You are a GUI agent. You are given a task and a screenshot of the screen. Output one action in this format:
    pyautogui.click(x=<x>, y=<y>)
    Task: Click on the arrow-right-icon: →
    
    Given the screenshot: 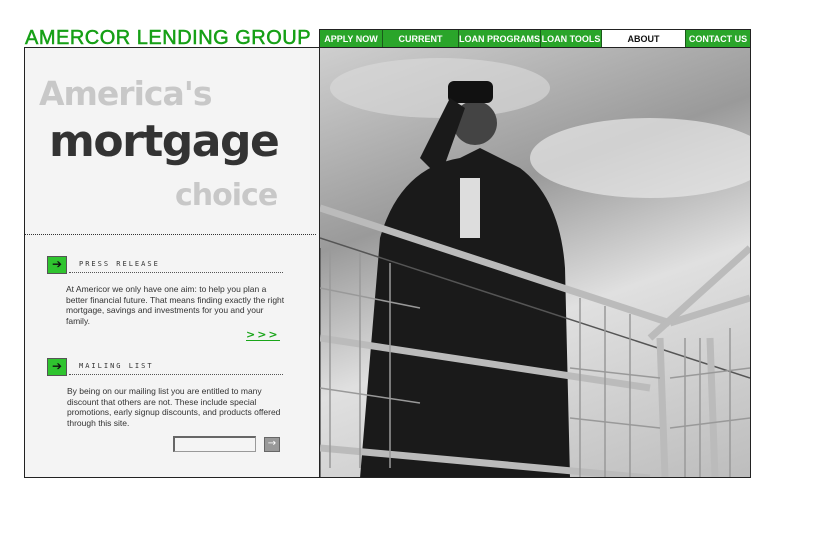 What is the action you would take?
    pyautogui.click(x=272, y=443)
    